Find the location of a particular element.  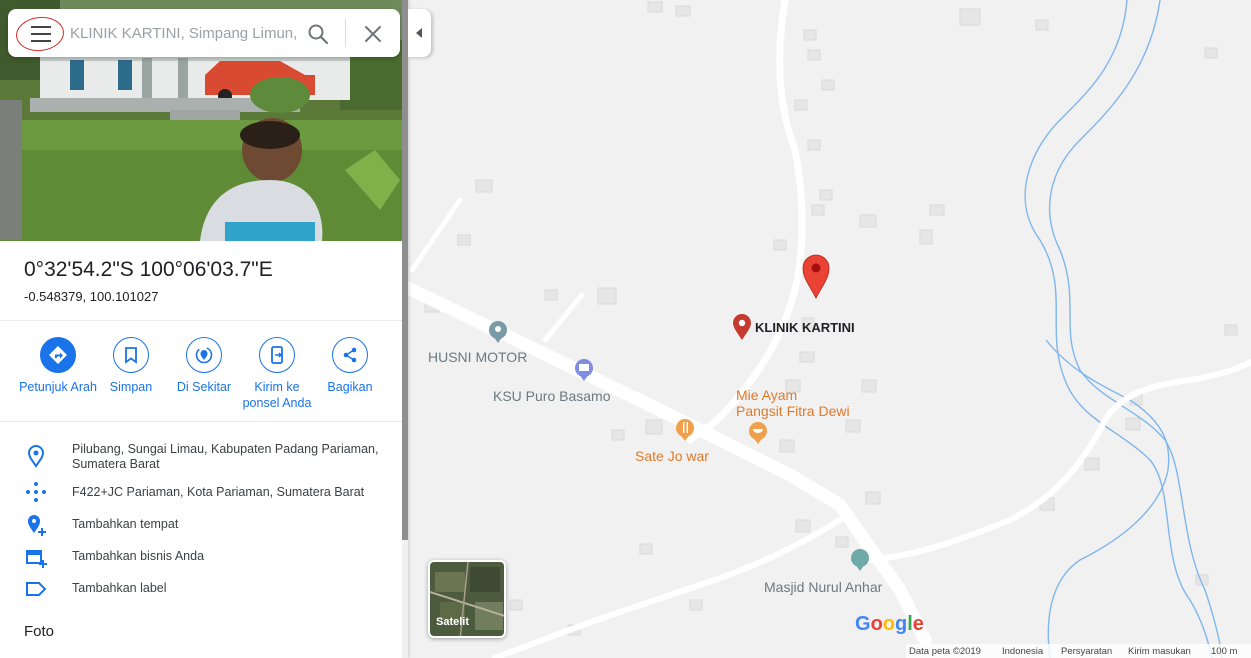

poi-label-mie-ayam-line2: Pangsit Fitra Dewi is located at coordinates (793, 411).